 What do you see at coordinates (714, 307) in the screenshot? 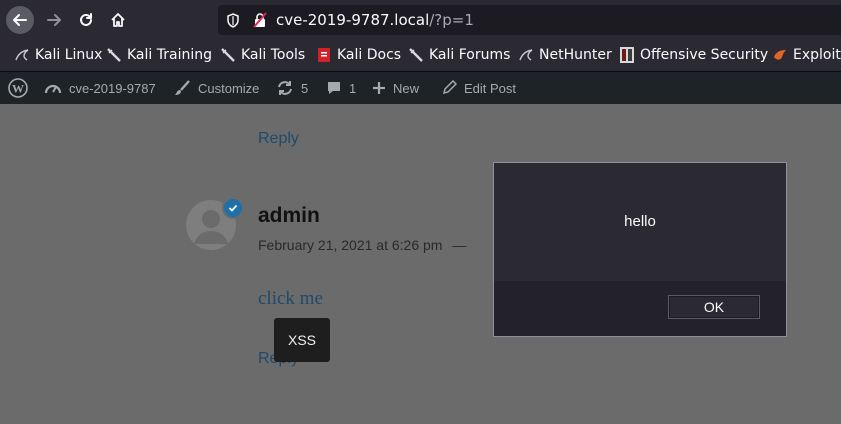
I see `ok-button: OK` at bounding box center [714, 307].